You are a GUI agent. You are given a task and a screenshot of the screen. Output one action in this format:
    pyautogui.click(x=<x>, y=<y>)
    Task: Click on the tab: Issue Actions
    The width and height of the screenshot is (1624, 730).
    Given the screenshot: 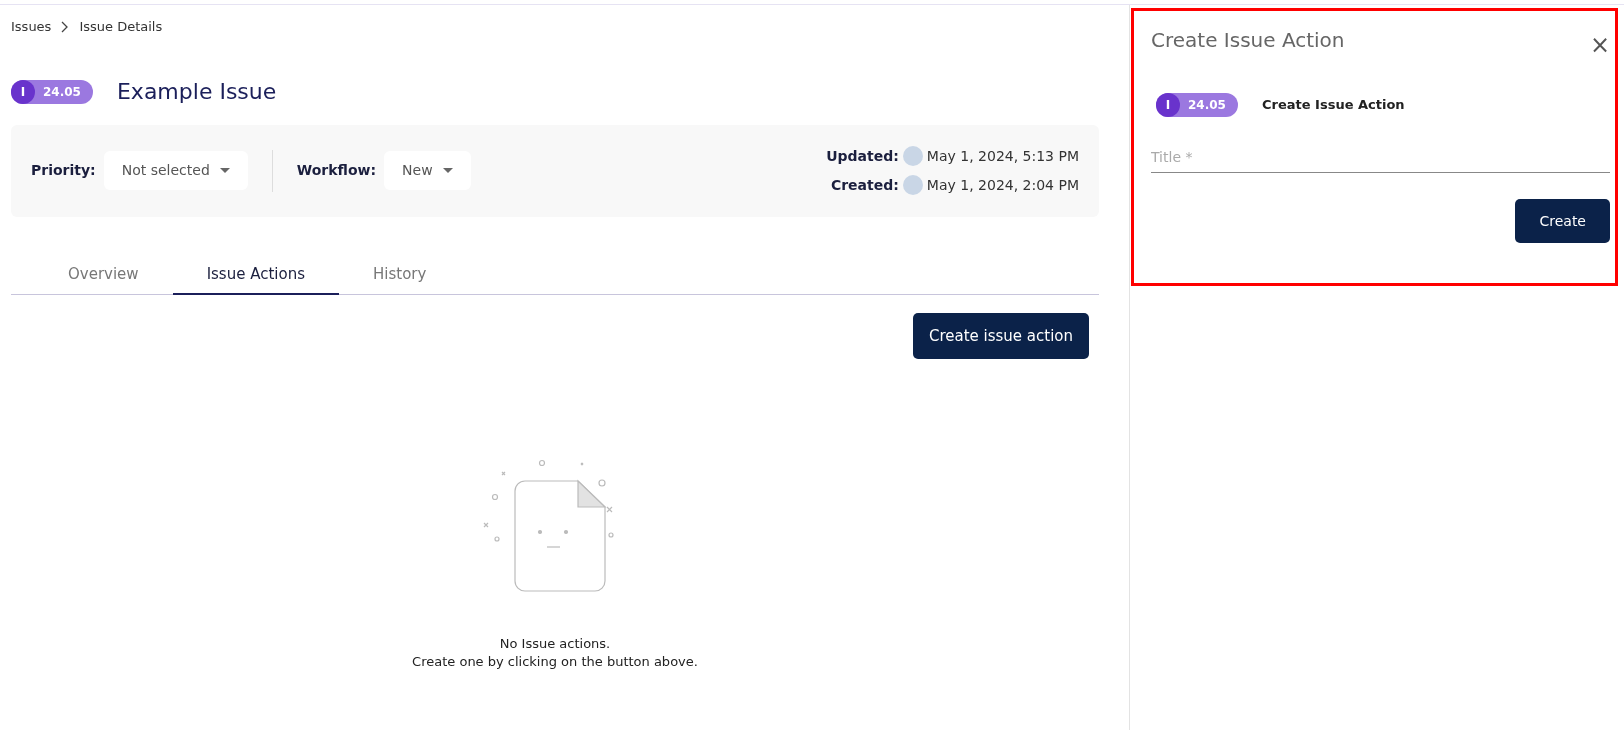 What is the action you would take?
    pyautogui.click(x=255, y=275)
    